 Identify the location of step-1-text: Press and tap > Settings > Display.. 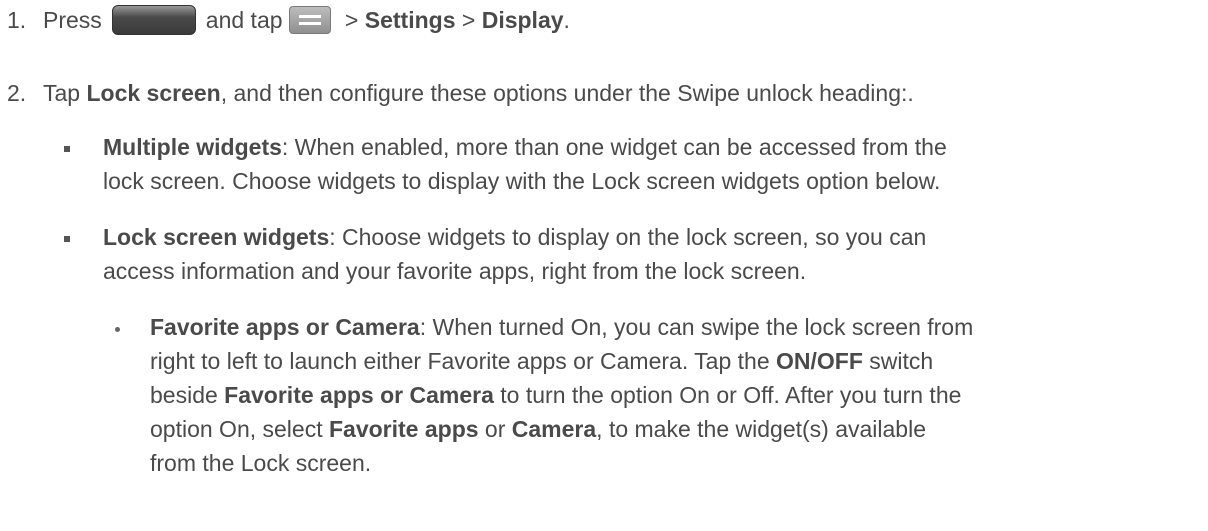
(306, 21).